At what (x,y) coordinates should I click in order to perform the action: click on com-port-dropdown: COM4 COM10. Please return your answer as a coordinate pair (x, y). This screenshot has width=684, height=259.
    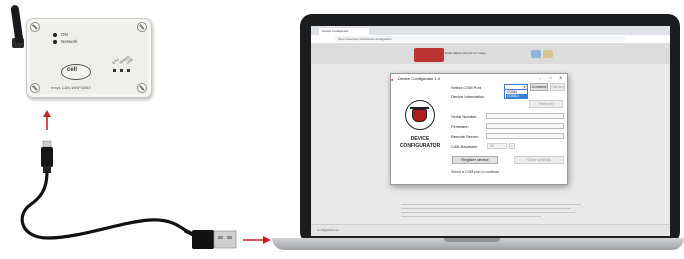
    Looking at the image, I should click on (516, 94).